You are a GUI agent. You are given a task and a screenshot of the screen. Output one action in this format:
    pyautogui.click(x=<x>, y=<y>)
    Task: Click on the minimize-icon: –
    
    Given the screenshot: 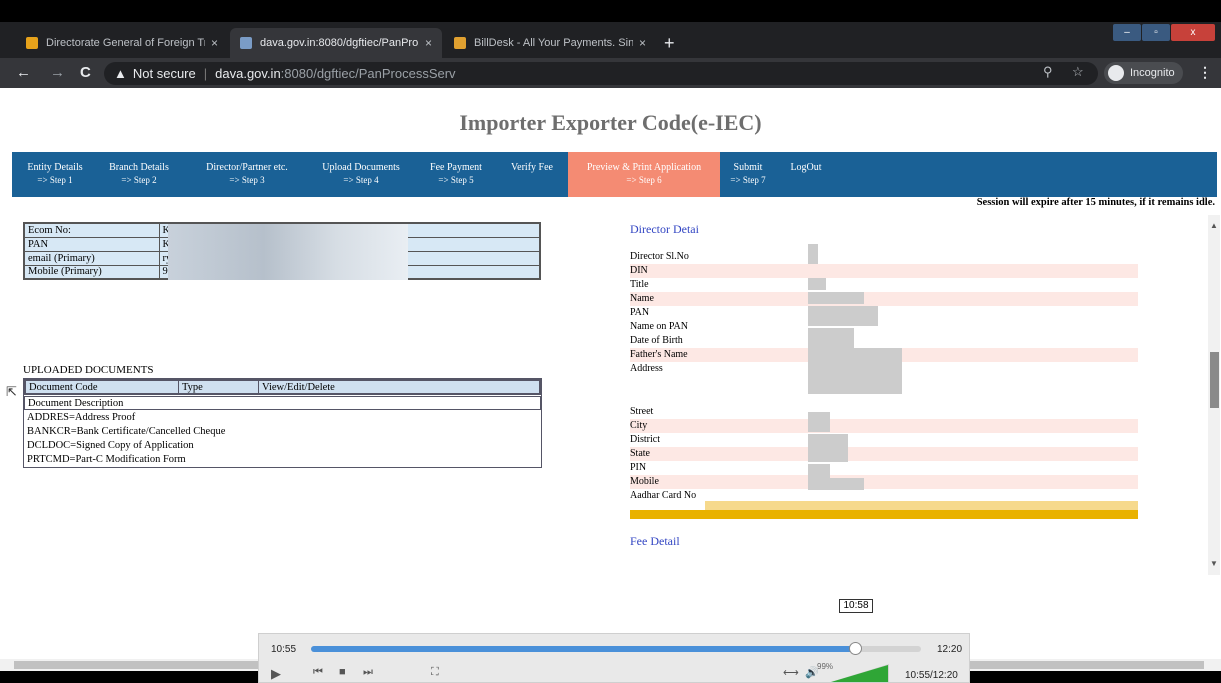 What is the action you would take?
    pyautogui.click(x=1127, y=32)
    